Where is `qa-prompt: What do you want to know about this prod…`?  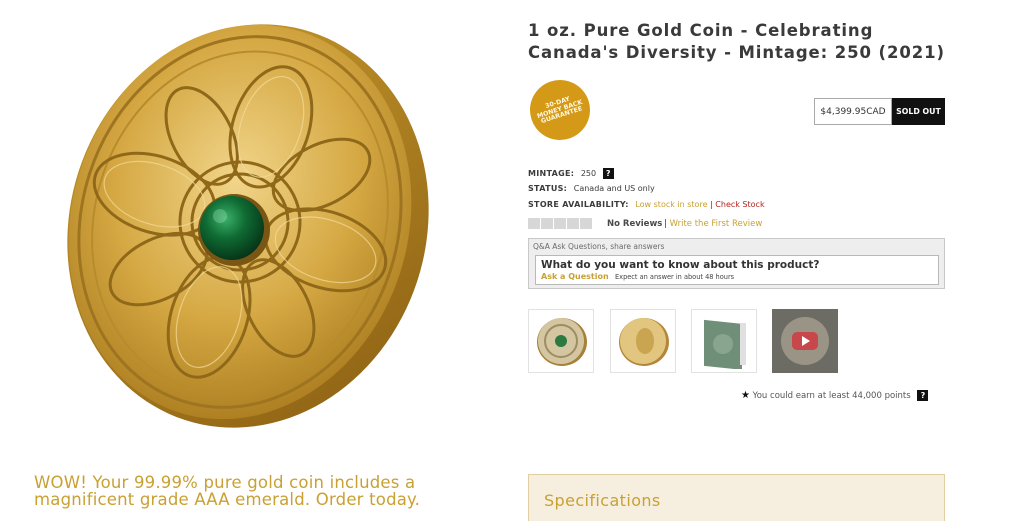
qa-prompt: What do you want to know about this prod… is located at coordinates (680, 265).